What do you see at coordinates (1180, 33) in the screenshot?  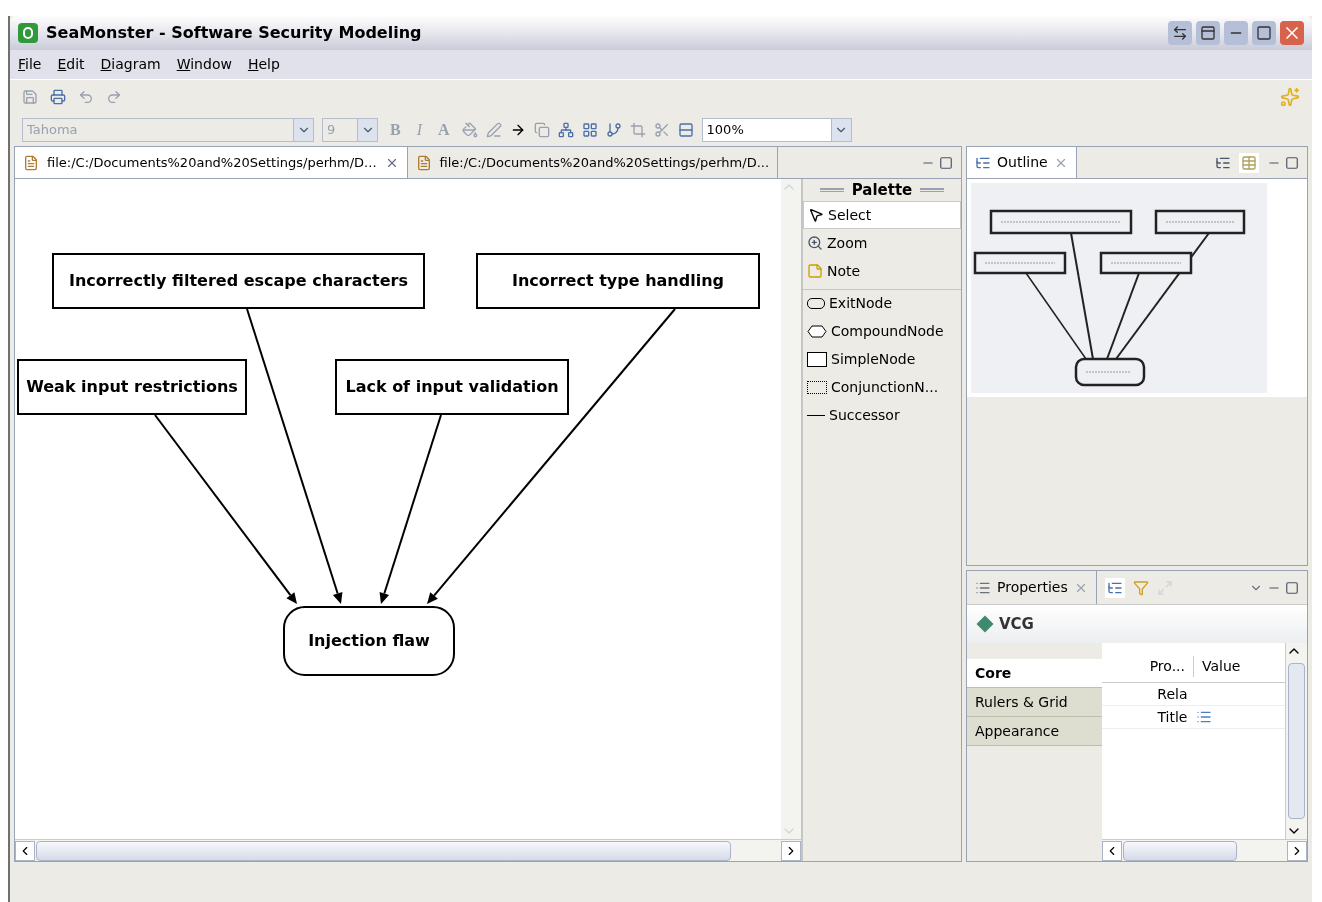 I see `restore-layout-icon` at bounding box center [1180, 33].